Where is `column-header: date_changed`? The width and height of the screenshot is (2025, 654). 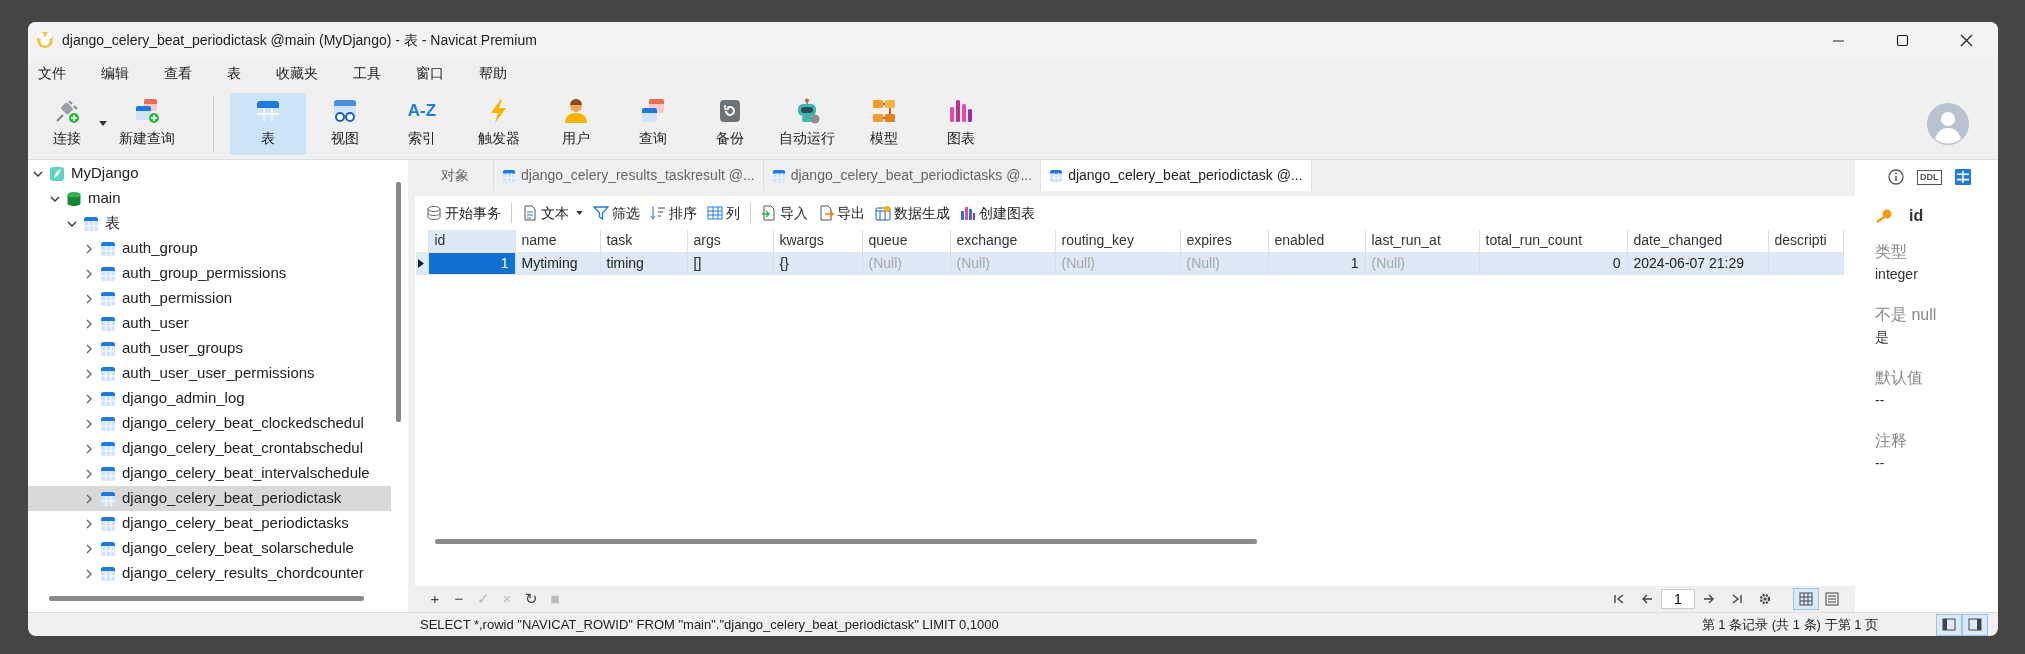
column-header: date_changed is located at coordinates (1697, 241).